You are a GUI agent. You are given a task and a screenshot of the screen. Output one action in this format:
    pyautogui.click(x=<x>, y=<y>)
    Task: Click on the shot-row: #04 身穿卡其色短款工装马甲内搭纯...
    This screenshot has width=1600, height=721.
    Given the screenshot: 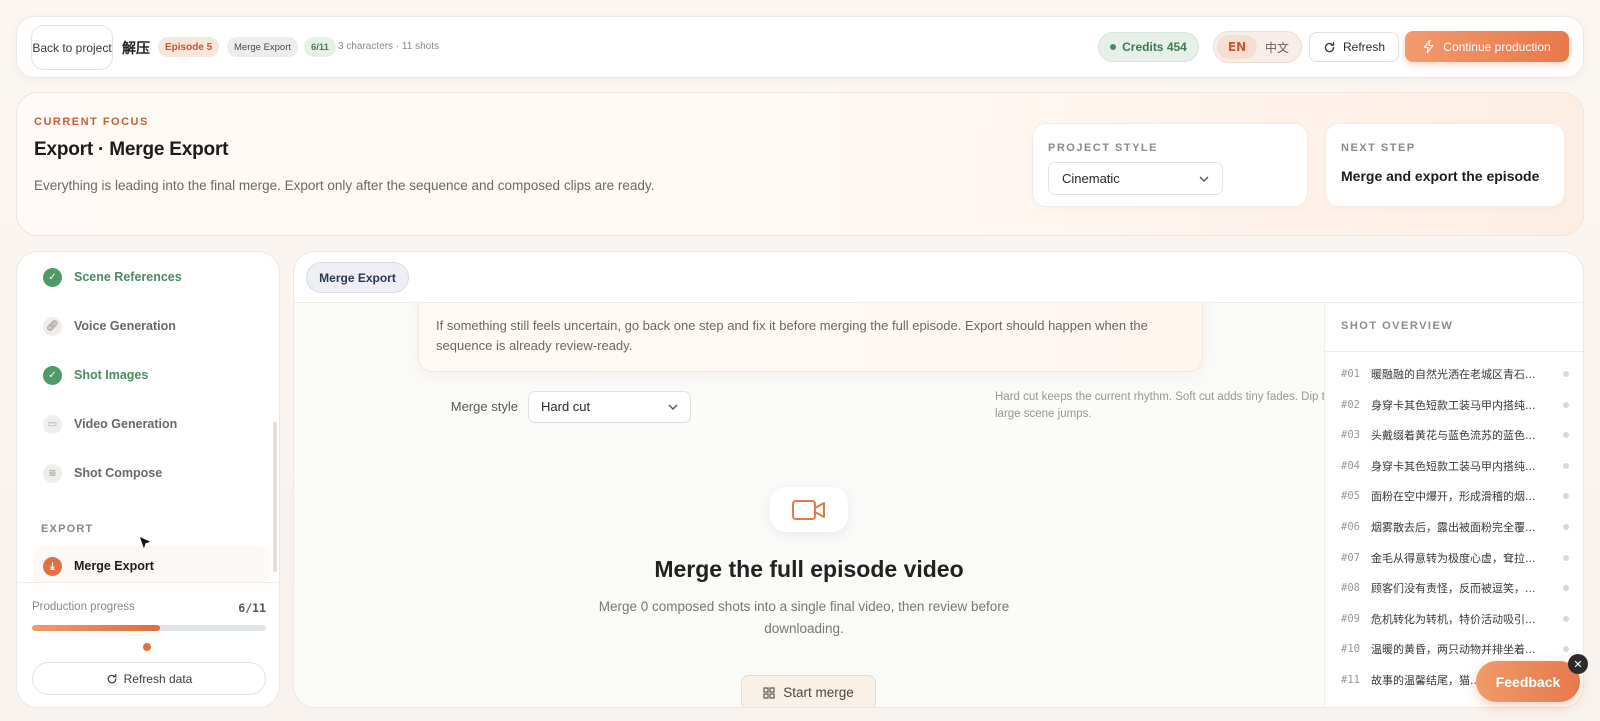 What is the action you would take?
    pyautogui.click(x=1459, y=466)
    